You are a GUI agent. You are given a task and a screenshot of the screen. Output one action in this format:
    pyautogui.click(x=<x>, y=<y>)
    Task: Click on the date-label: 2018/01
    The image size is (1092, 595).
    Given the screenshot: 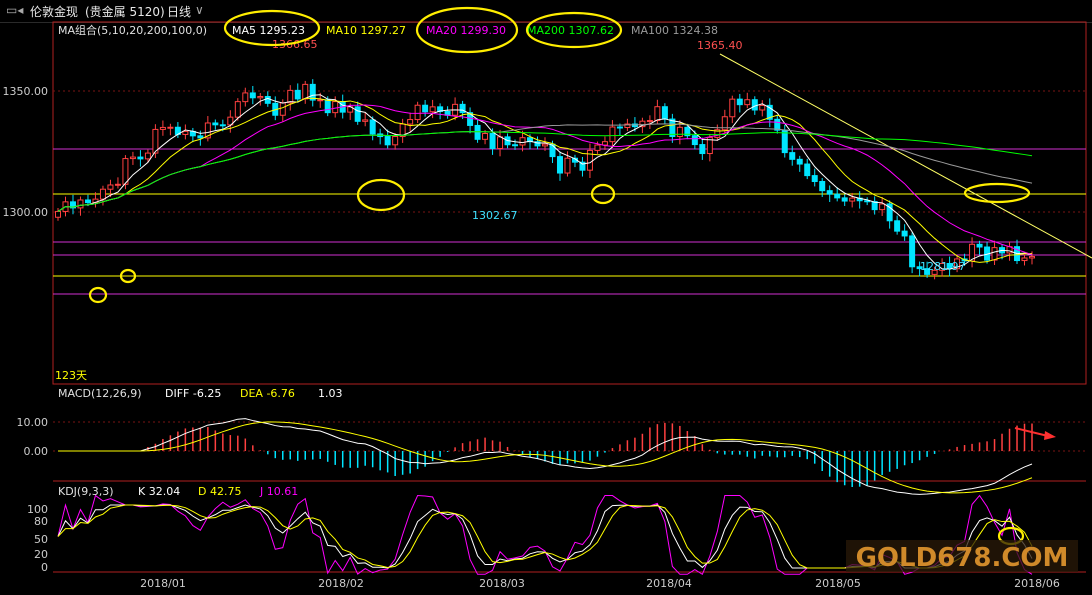 What is the action you would take?
    pyautogui.click(x=163, y=583)
    